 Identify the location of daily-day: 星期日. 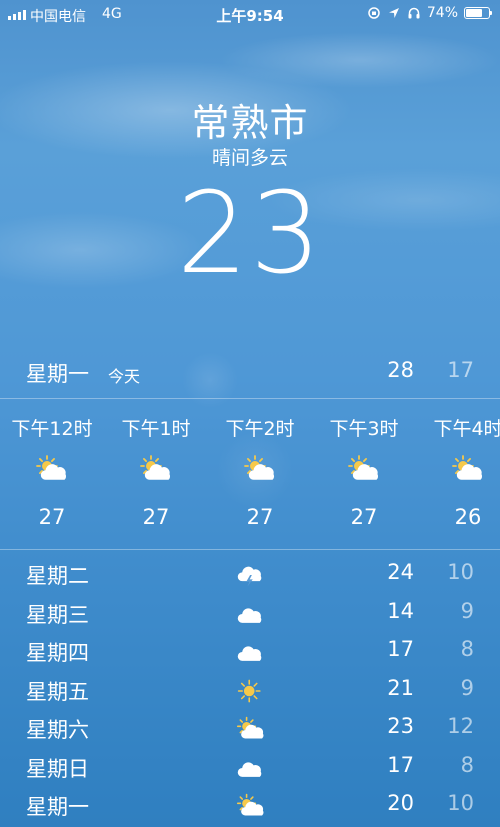
(57, 768).